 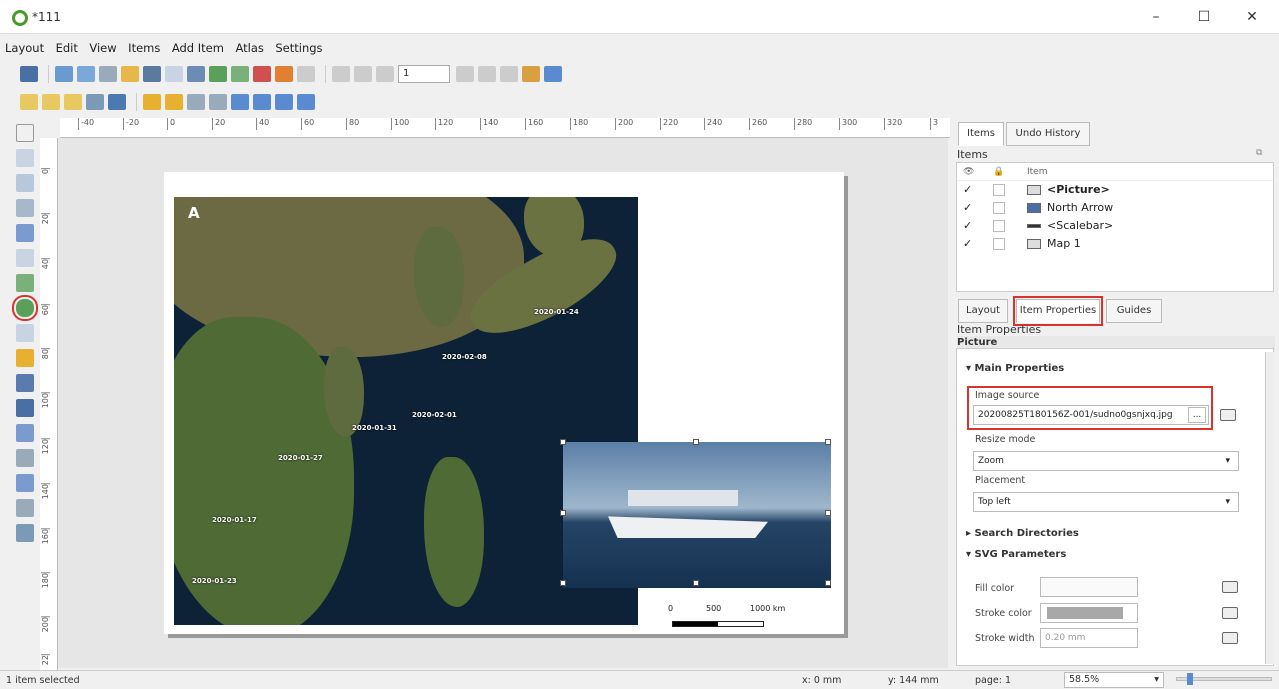 I want to click on tab-items: Items, so click(x=981, y=134).